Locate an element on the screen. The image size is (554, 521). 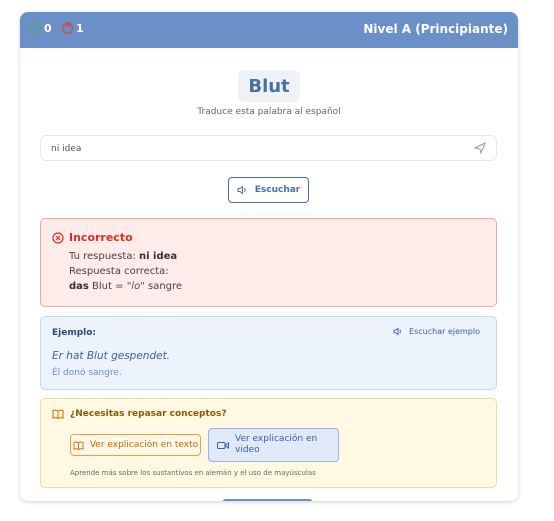
check-circle-icon is located at coordinates (35, 28).